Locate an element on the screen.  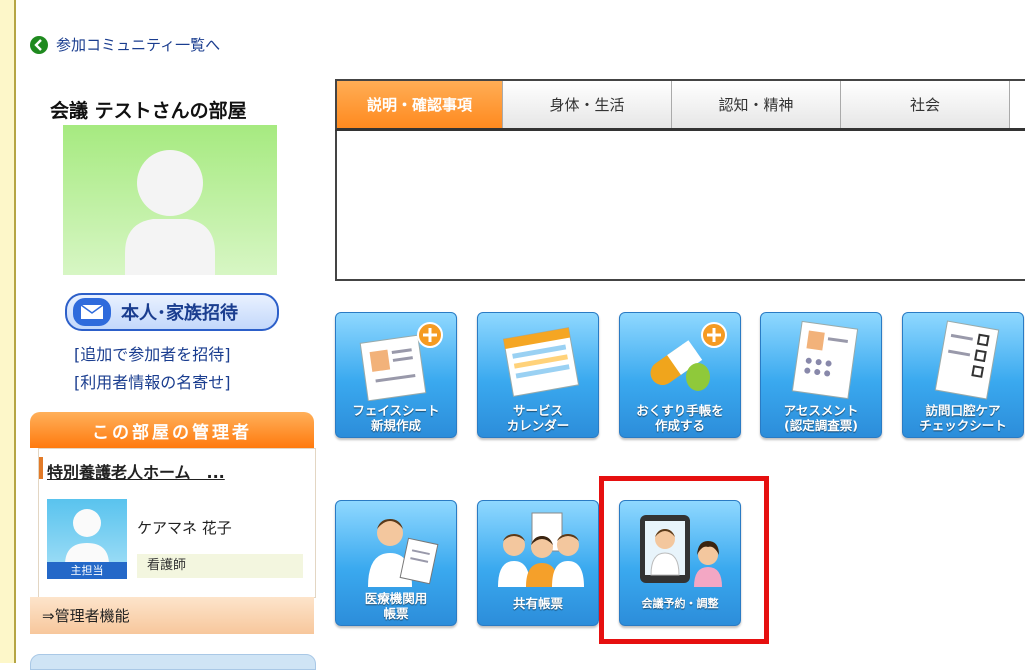
invite-button-label: 本人･家族招待 is located at coordinates (179, 313).